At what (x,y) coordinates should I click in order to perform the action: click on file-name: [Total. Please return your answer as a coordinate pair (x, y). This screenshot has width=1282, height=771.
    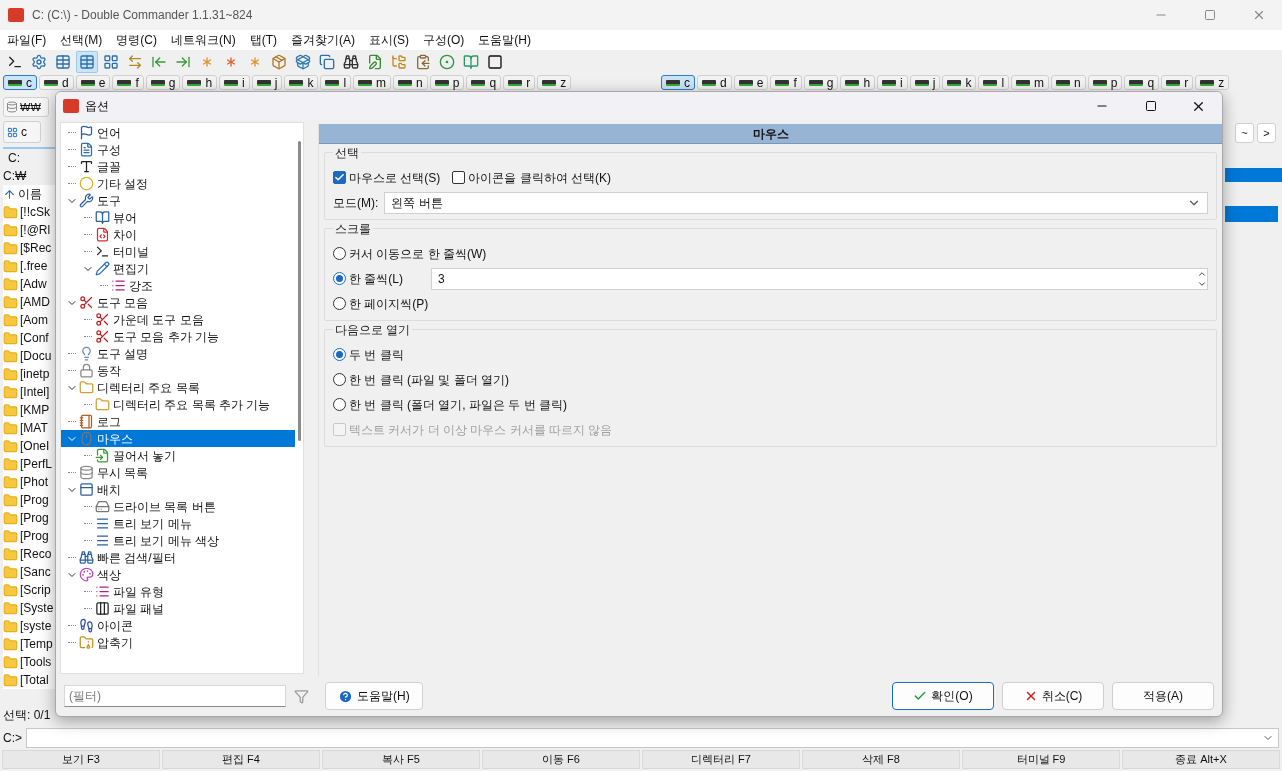
    Looking at the image, I should click on (34, 680).